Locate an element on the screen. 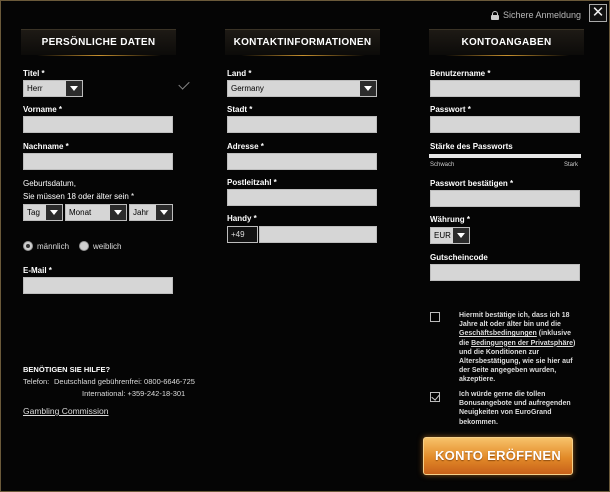  mobile-field is located at coordinates (318, 234).